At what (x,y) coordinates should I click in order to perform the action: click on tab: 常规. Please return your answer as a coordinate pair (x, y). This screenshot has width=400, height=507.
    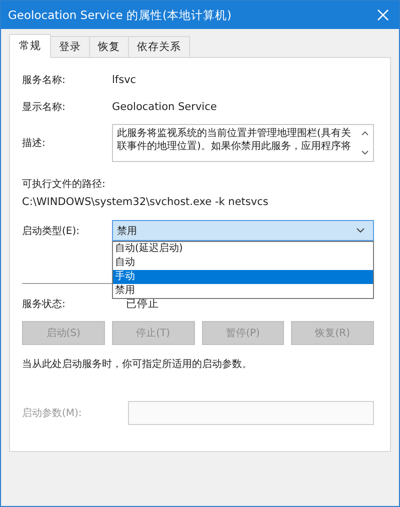
    Looking at the image, I should click on (30, 46).